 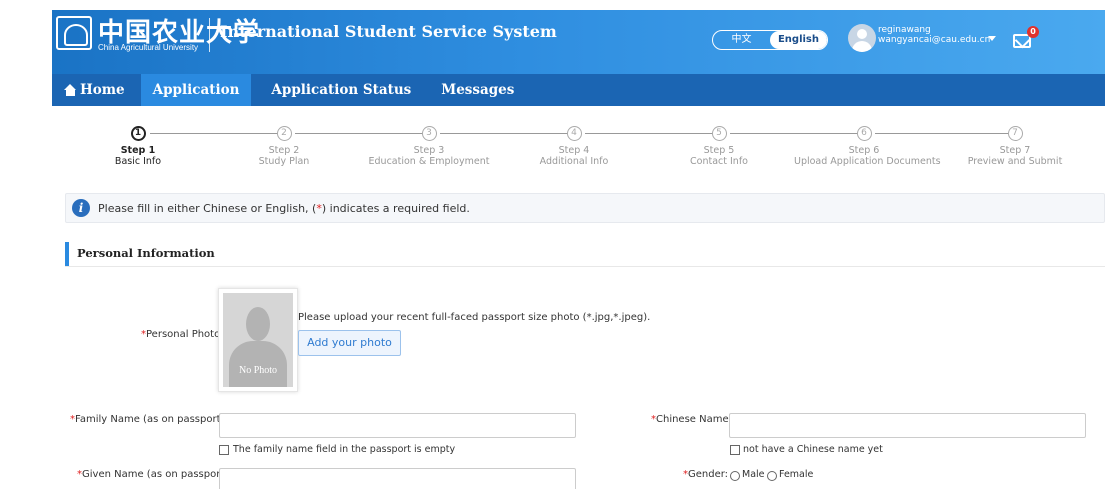 I want to click on step-number: 4, so click(x=574, y=133).